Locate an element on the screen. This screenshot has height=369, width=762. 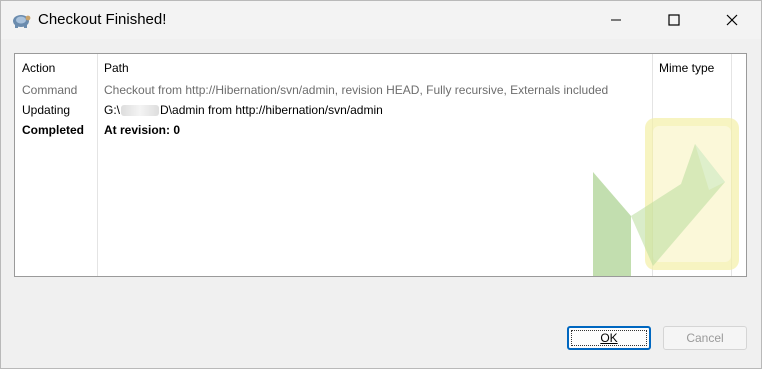
minimize-icon is located at coordinates (616, 20).